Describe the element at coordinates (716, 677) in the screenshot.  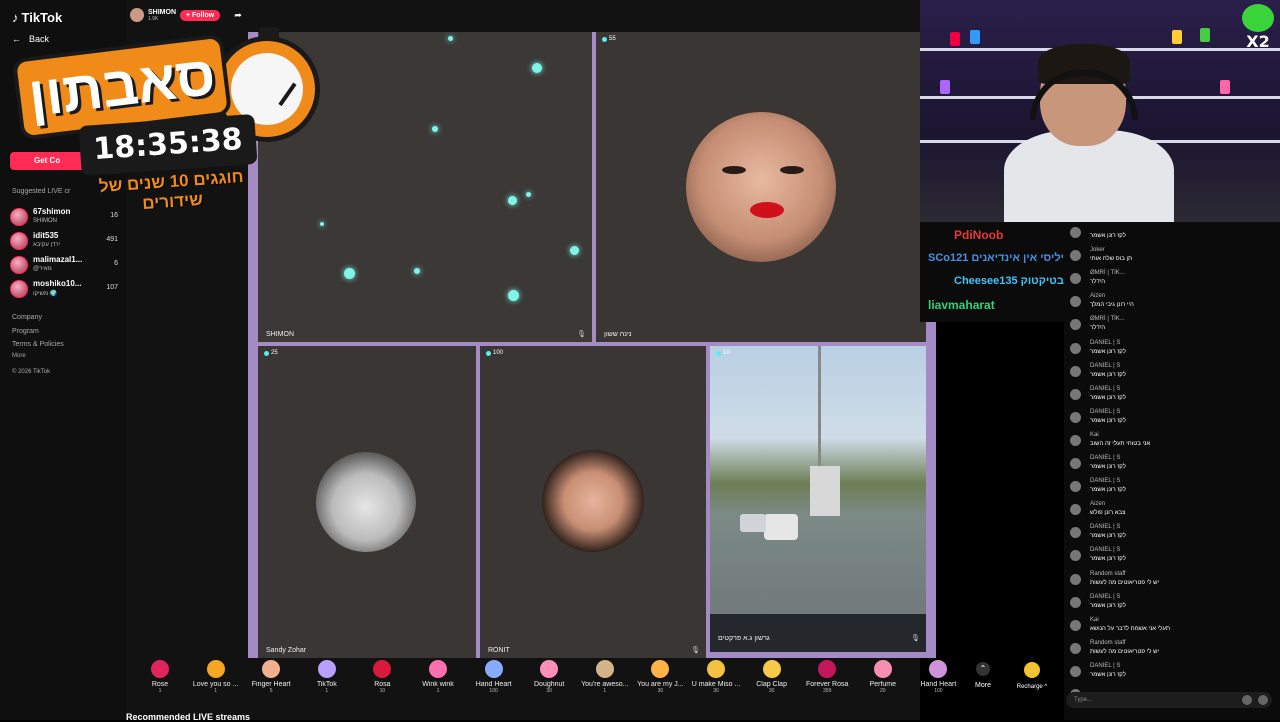
I see `gift-item: U make Miso ... 30` at that location.